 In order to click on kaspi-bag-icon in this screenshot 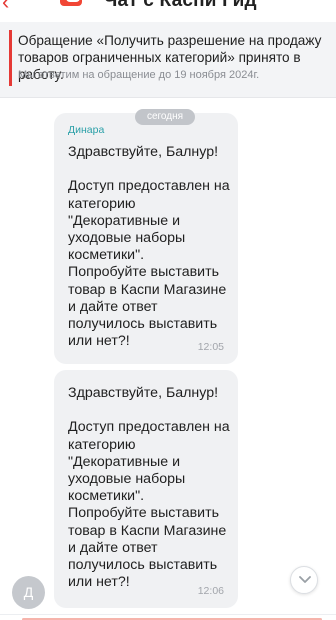, I will do `click(71, 3)`.